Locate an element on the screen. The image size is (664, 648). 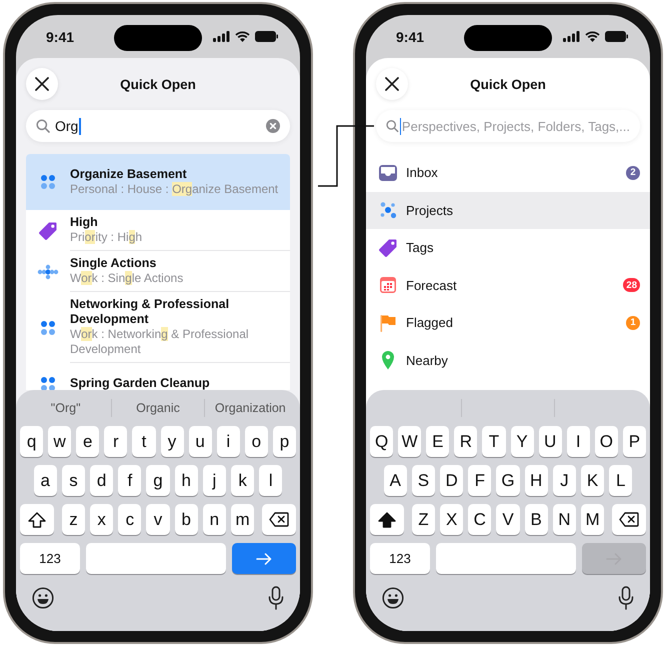
suggestion: "Org" is located at coordinates (66, 408).